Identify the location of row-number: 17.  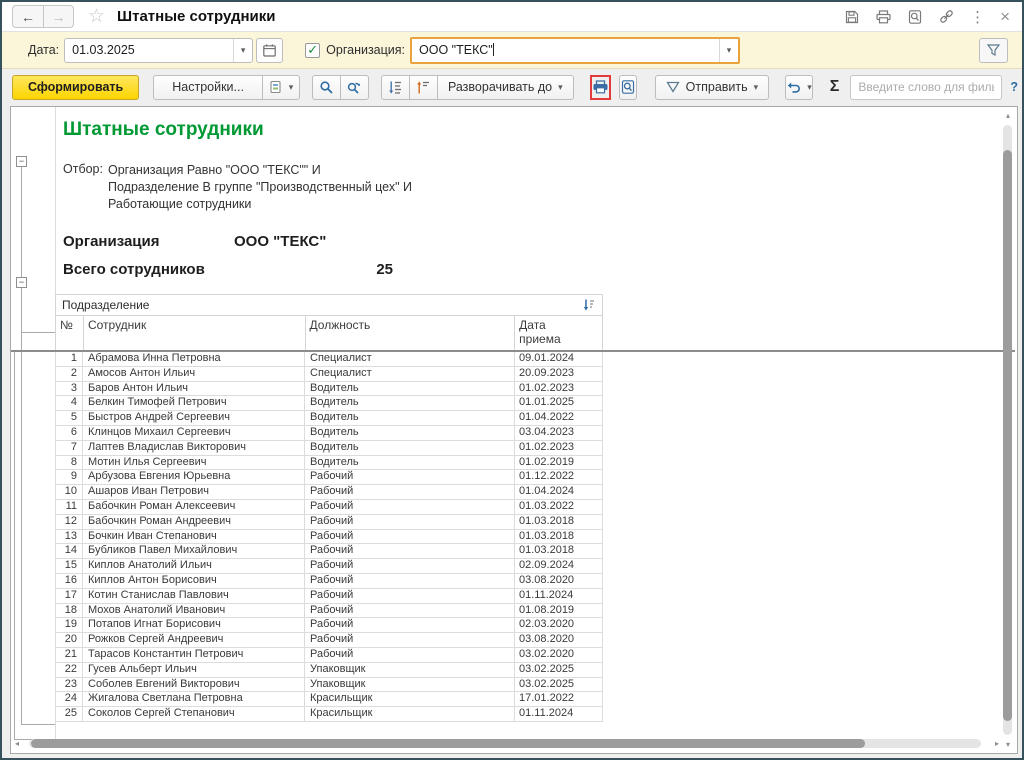
(69, 595).